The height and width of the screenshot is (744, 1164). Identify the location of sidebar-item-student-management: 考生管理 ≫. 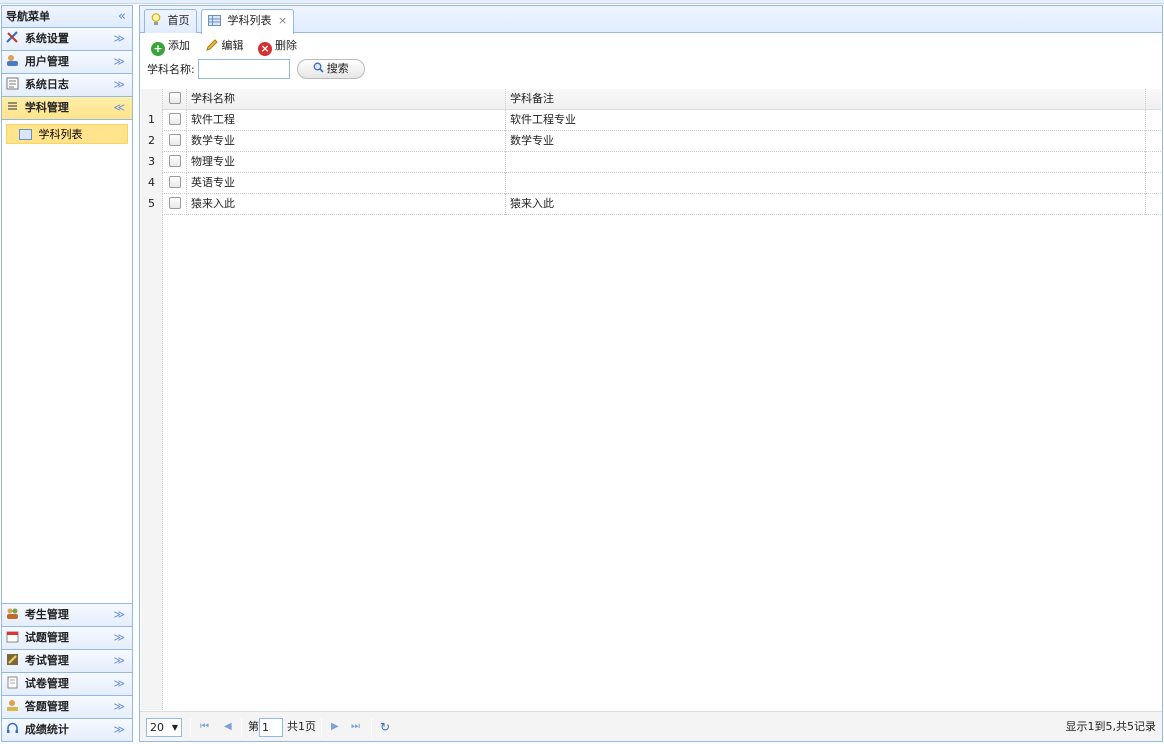
(67, 615).